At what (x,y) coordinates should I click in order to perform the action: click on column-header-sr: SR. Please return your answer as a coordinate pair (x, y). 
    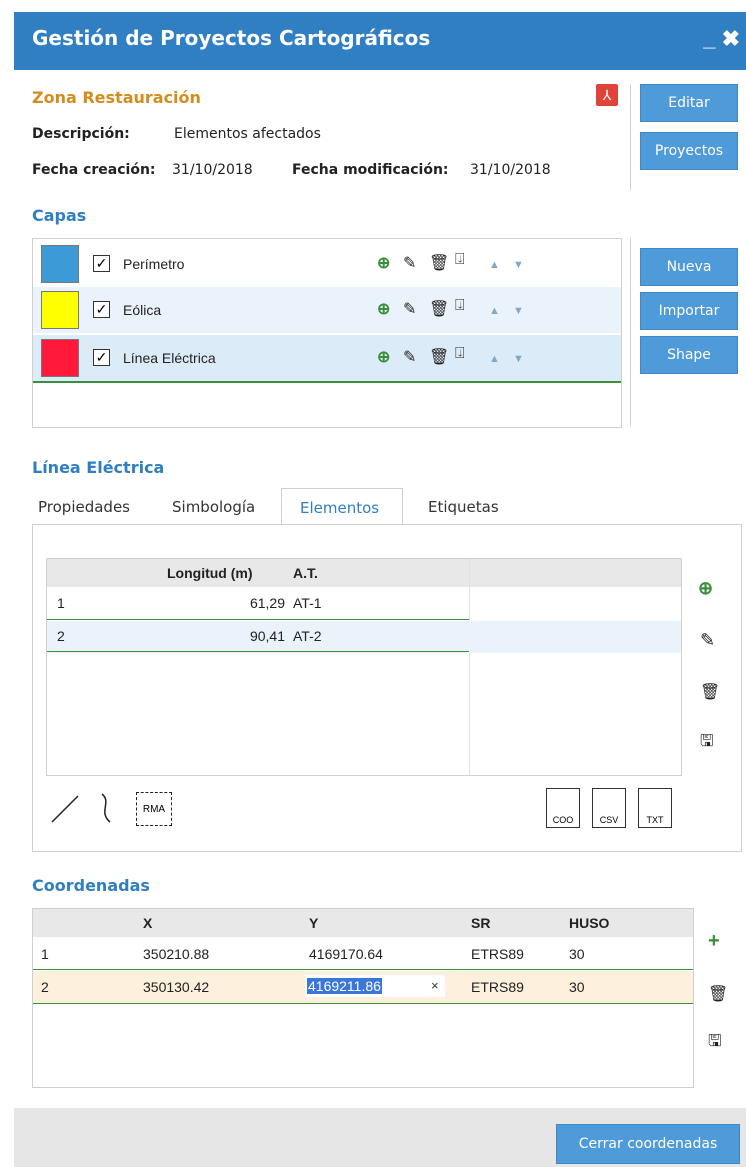
    Looking at the image, I should click on (480, 923).